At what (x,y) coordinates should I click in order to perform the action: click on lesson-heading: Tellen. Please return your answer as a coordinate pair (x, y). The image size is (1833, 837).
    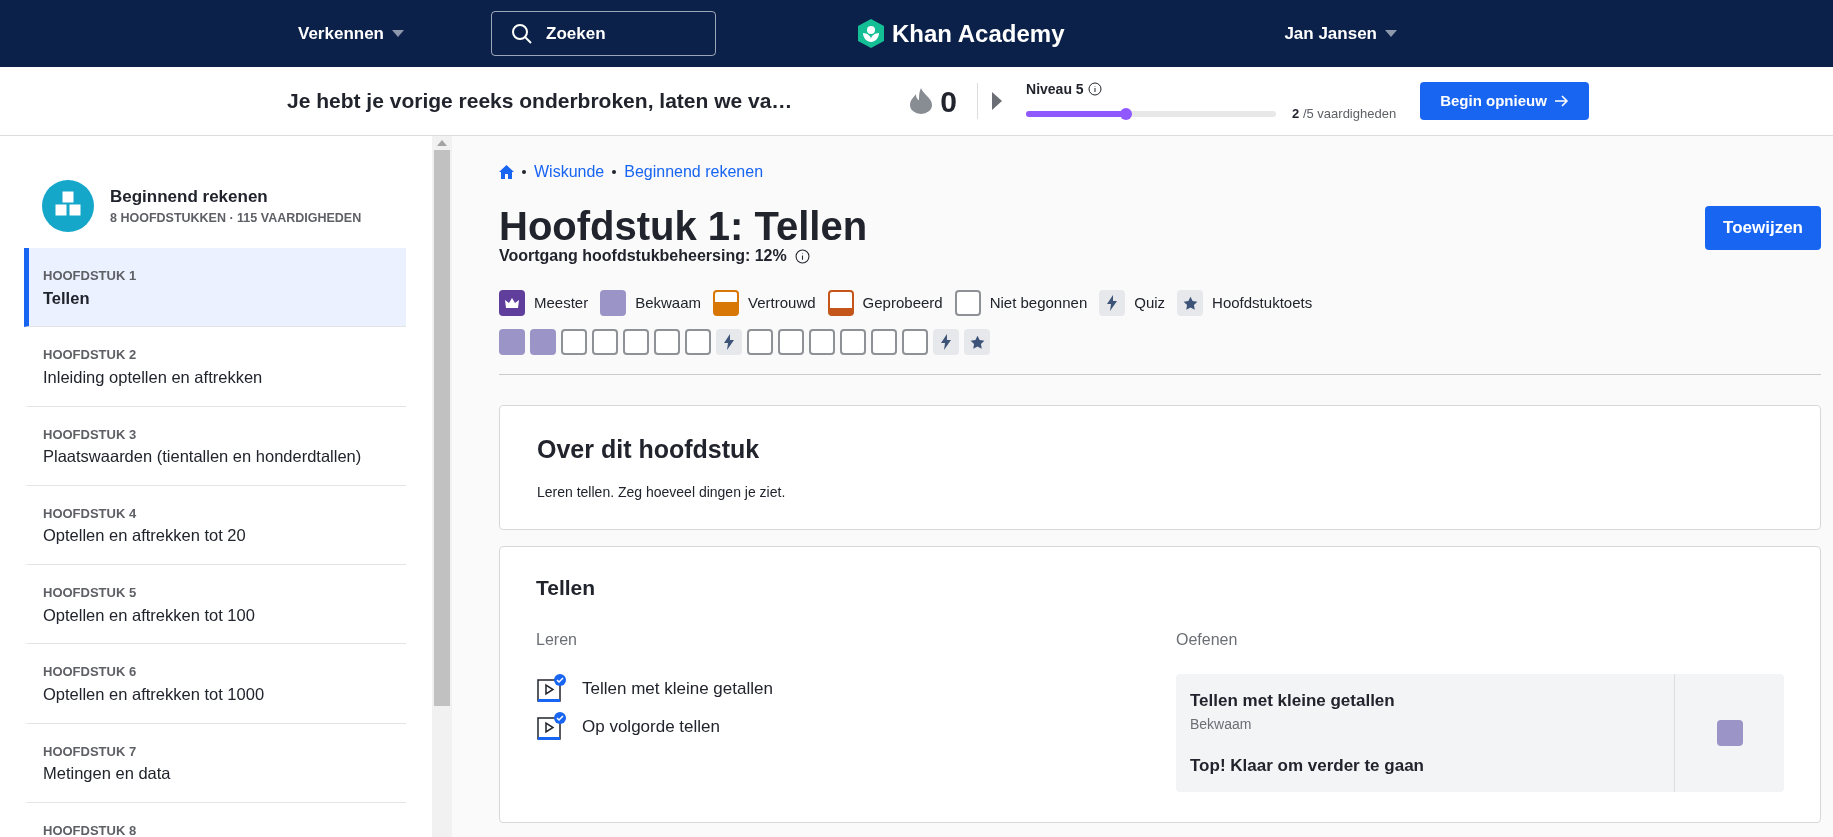
    Looking at the image, I should click on (566, 588).